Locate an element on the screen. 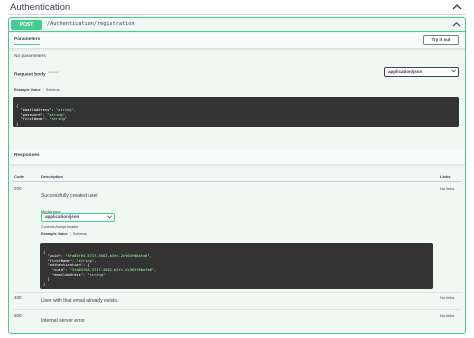 This screenshot has width=474, height=338. code-line: "emailAddress": "string", is located at coordinates (46, 110).